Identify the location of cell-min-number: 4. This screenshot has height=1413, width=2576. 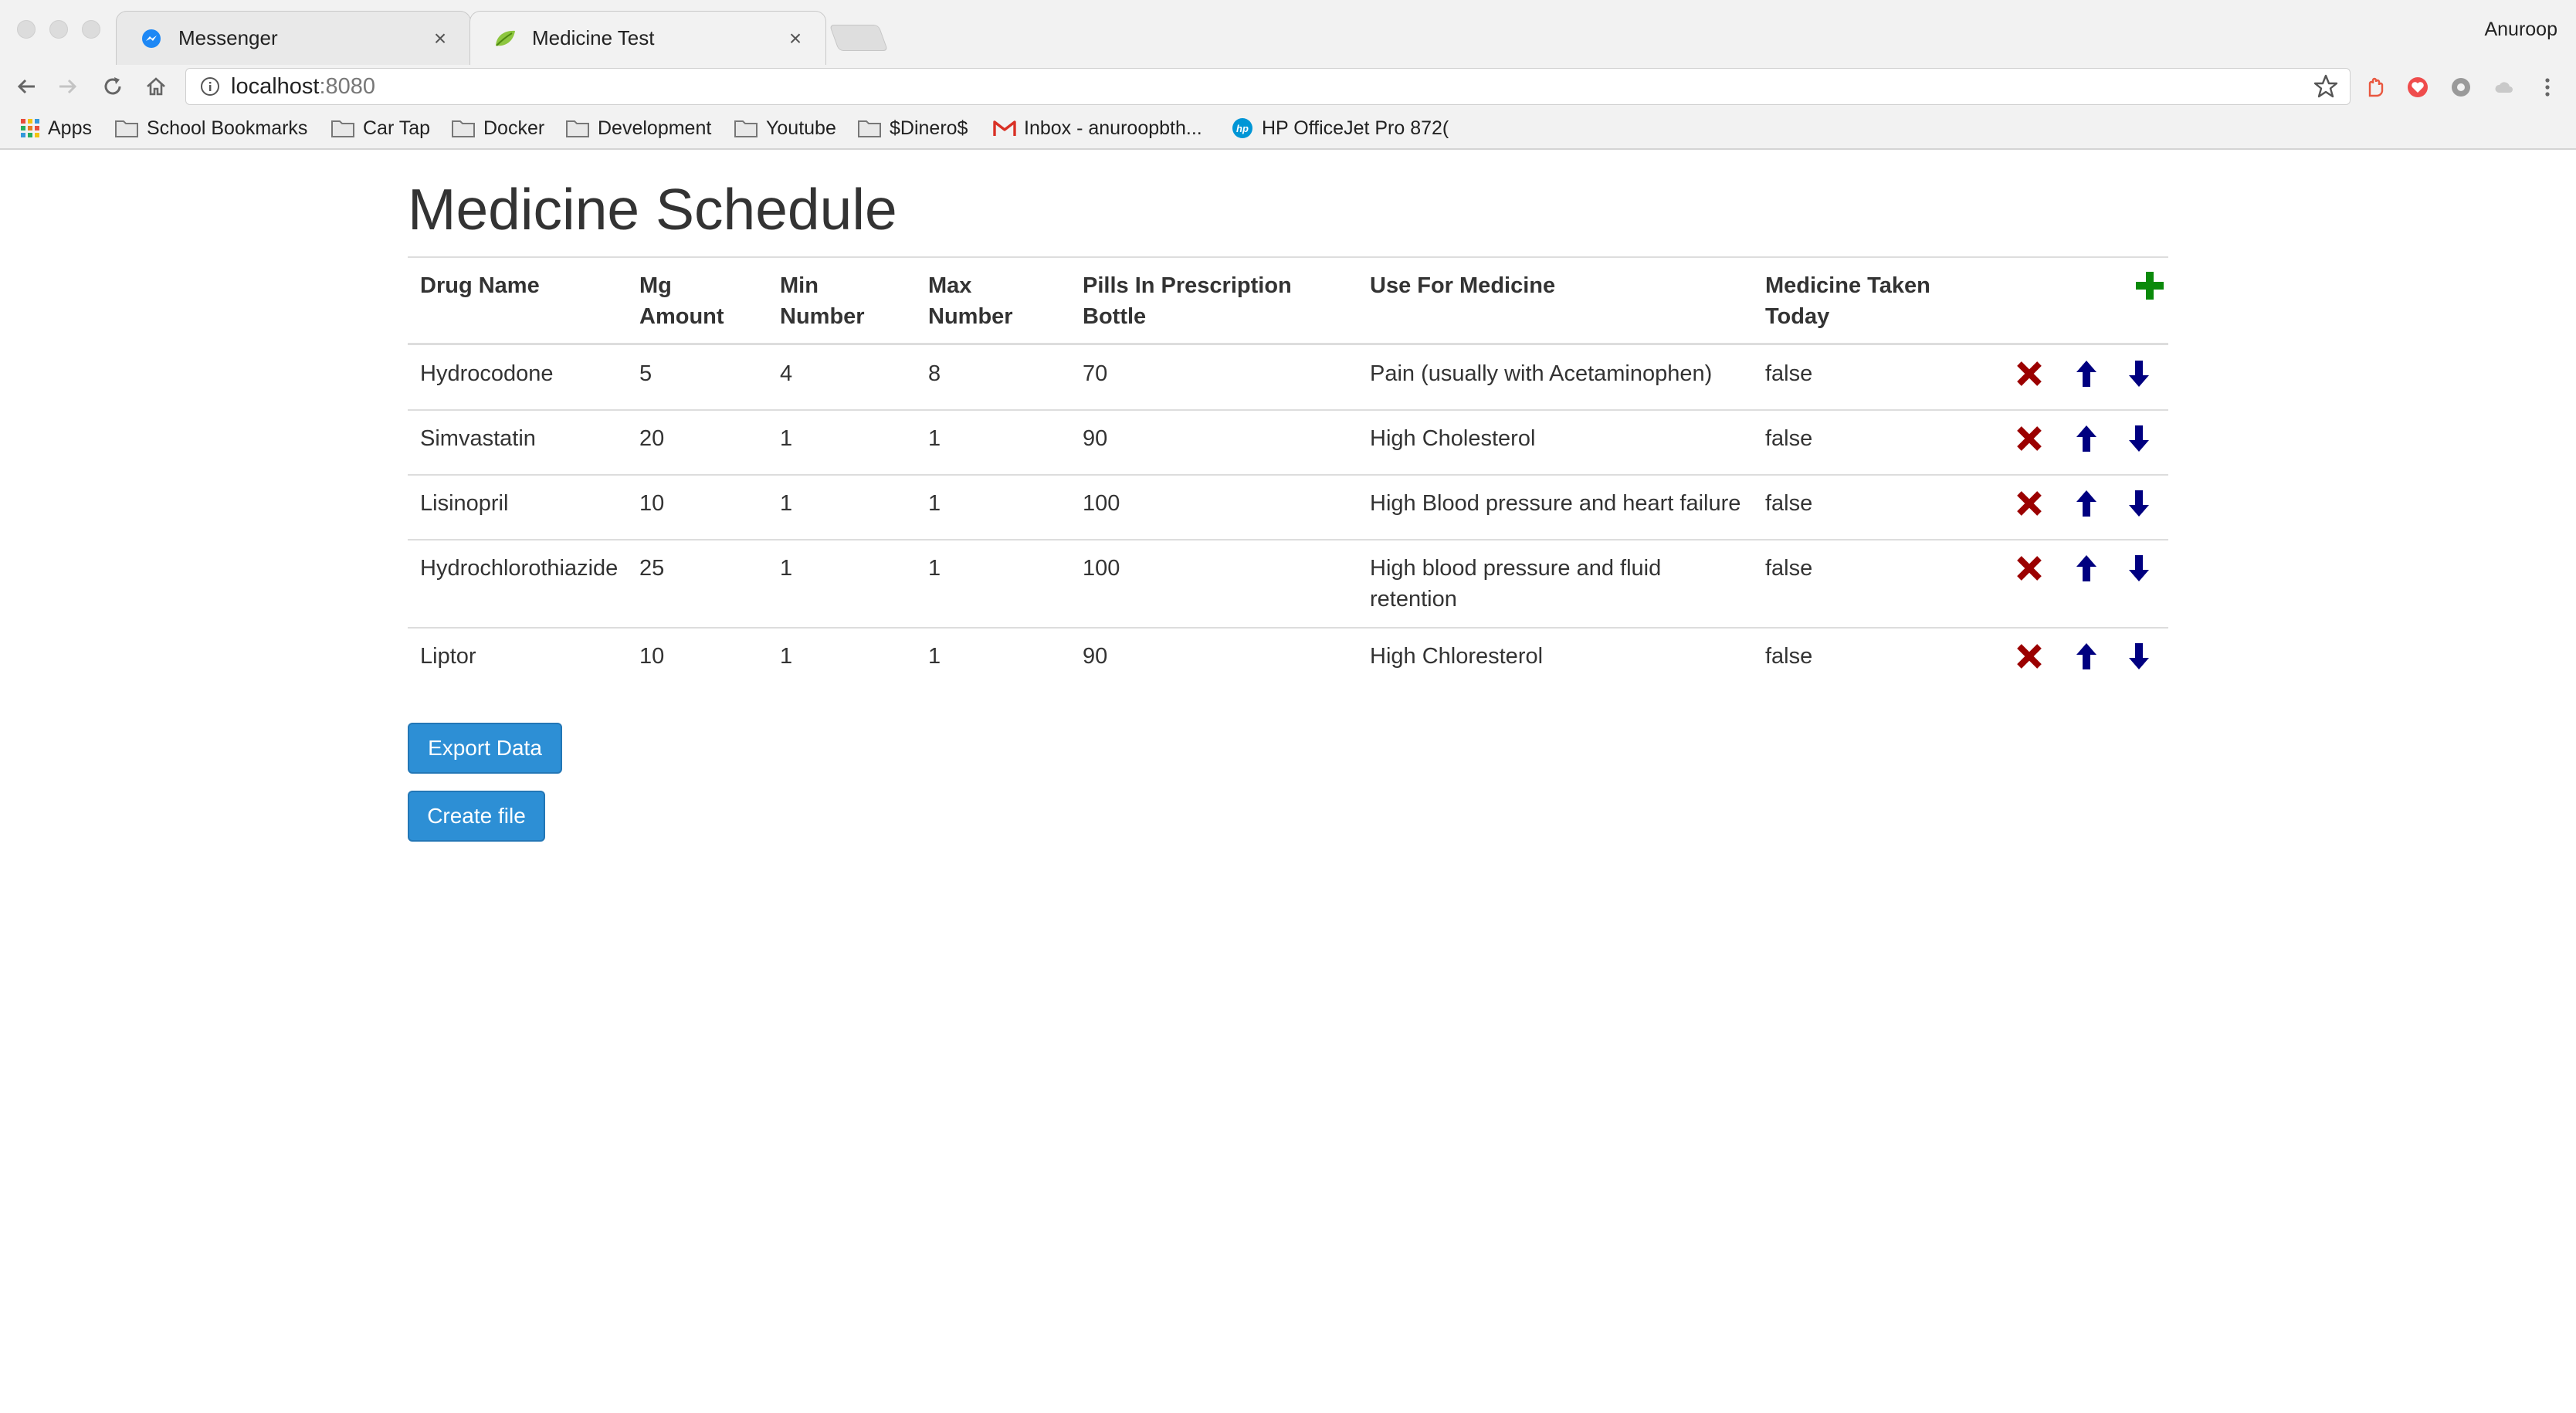
(786, 373).